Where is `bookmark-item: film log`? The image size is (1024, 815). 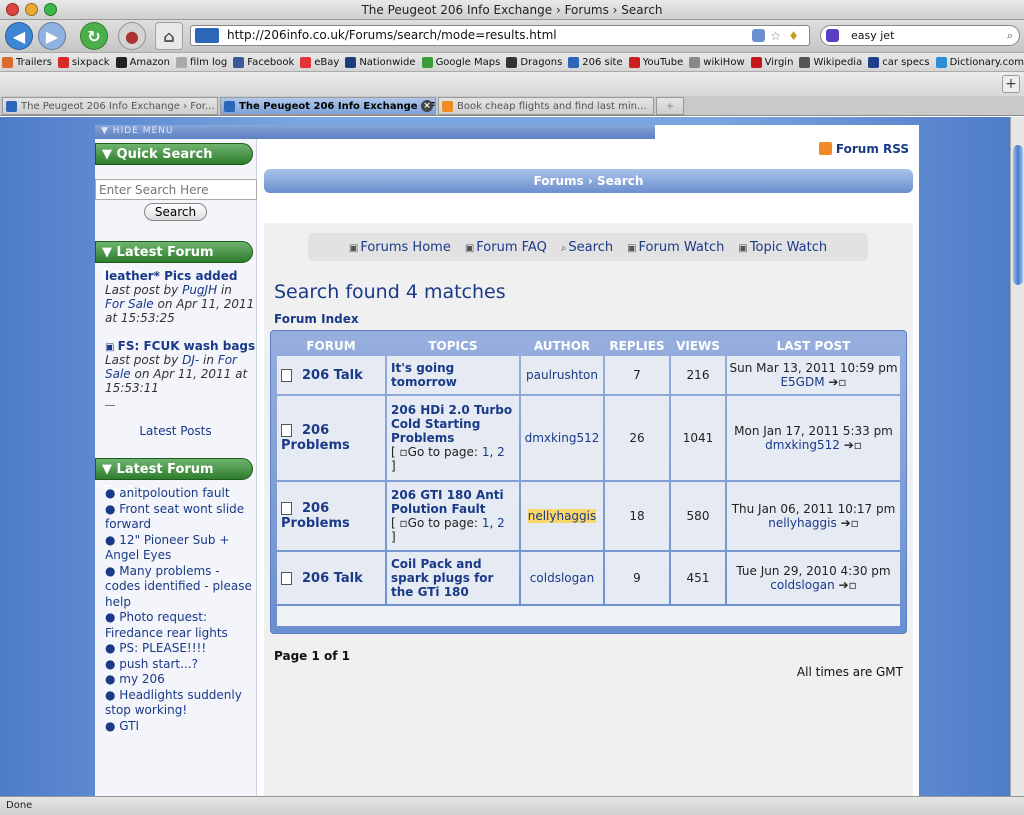 bookmark-item: film log is located at coordinates (201, 62).